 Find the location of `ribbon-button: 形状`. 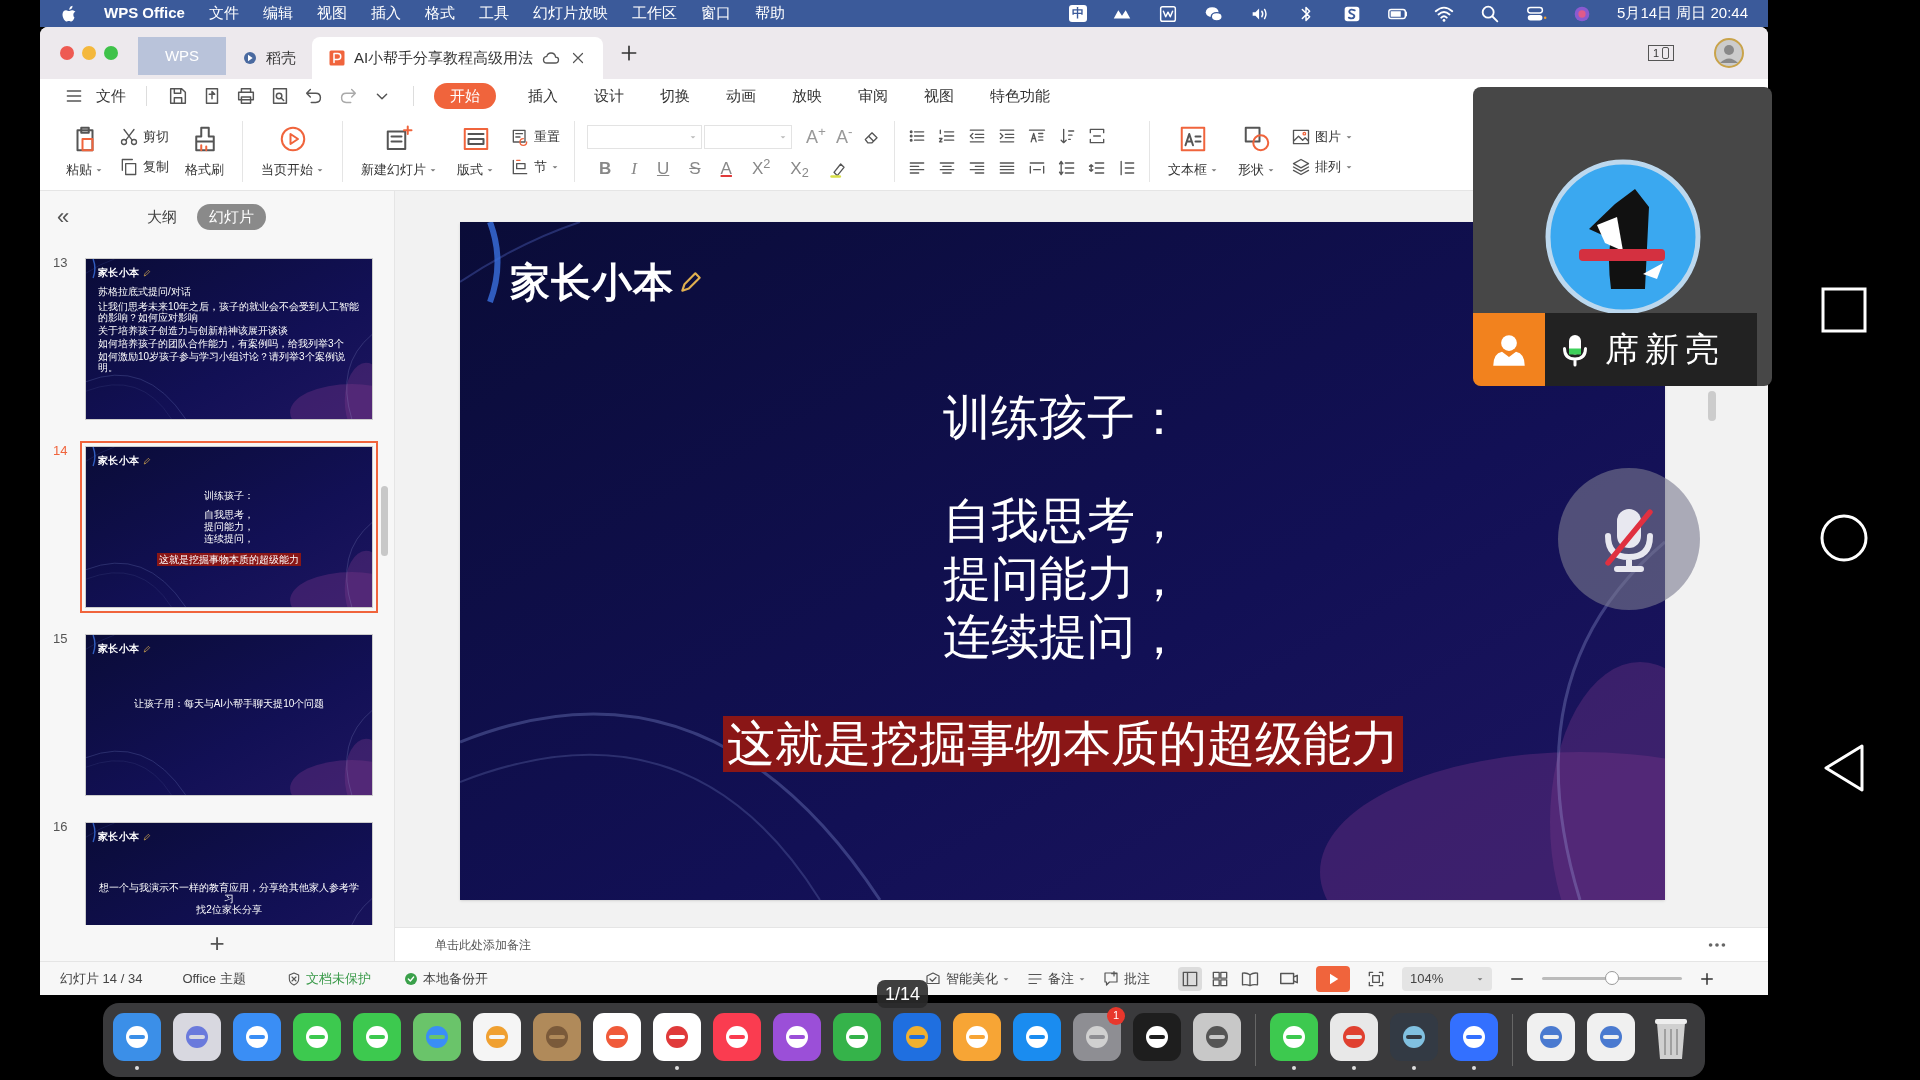

ribbon-button: 形状 is located at coordinates (1257, 151).